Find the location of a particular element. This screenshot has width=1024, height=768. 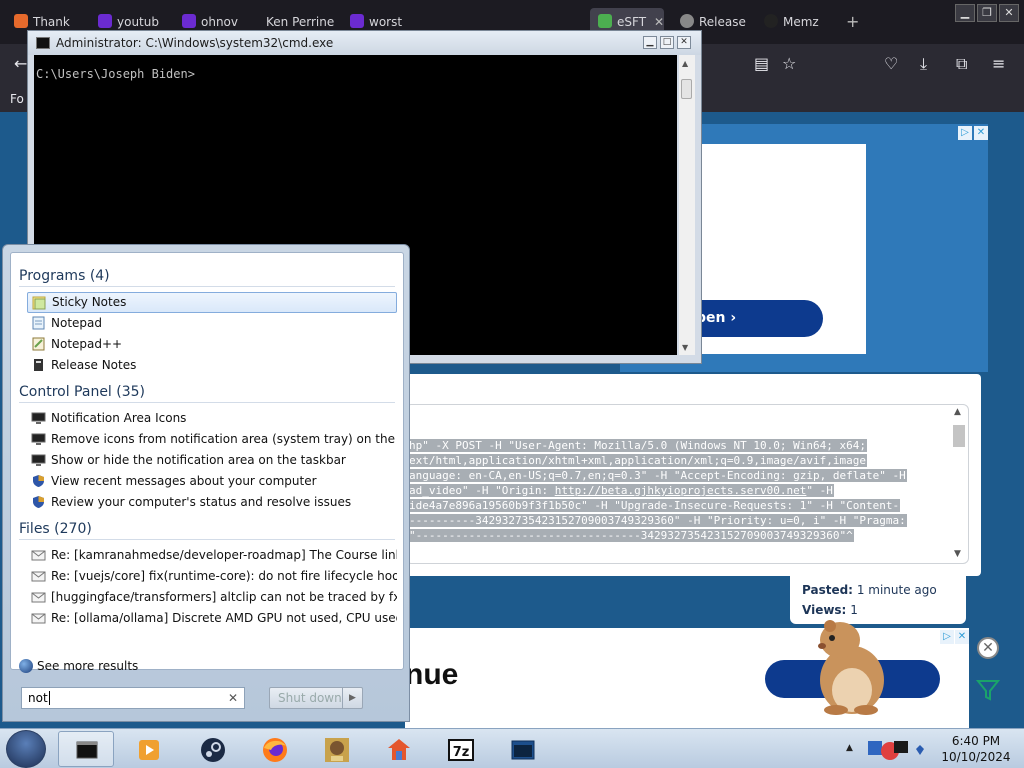

shutdown-options-icon: ▶ is located at coordinates (352, 698).